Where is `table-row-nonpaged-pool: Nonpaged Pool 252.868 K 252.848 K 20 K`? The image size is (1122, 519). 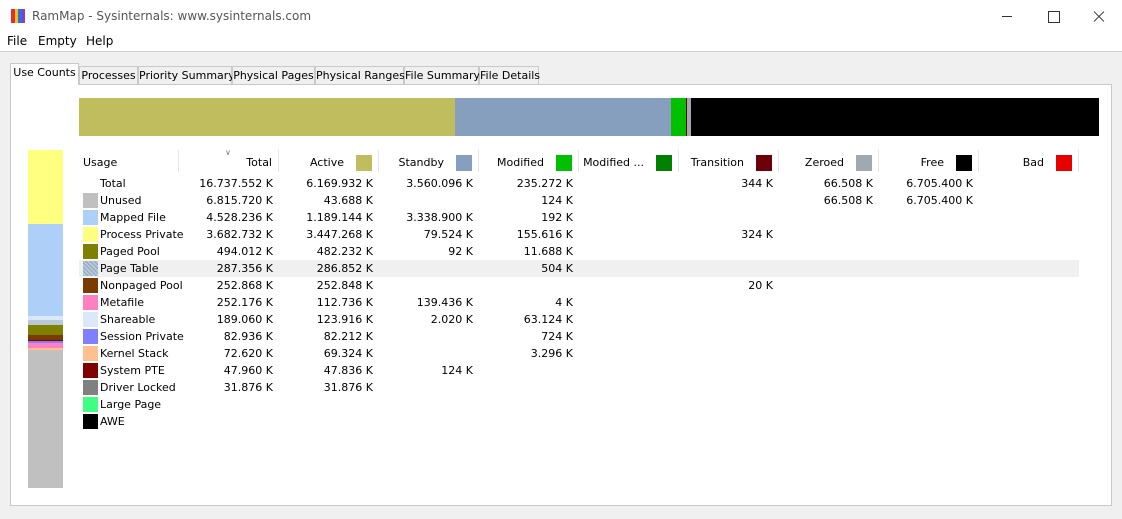 table-row-nonpaged-pool: Nonpaged Pool 252.868 K 252.848 K 20 K is located at coordinates (579, 285).